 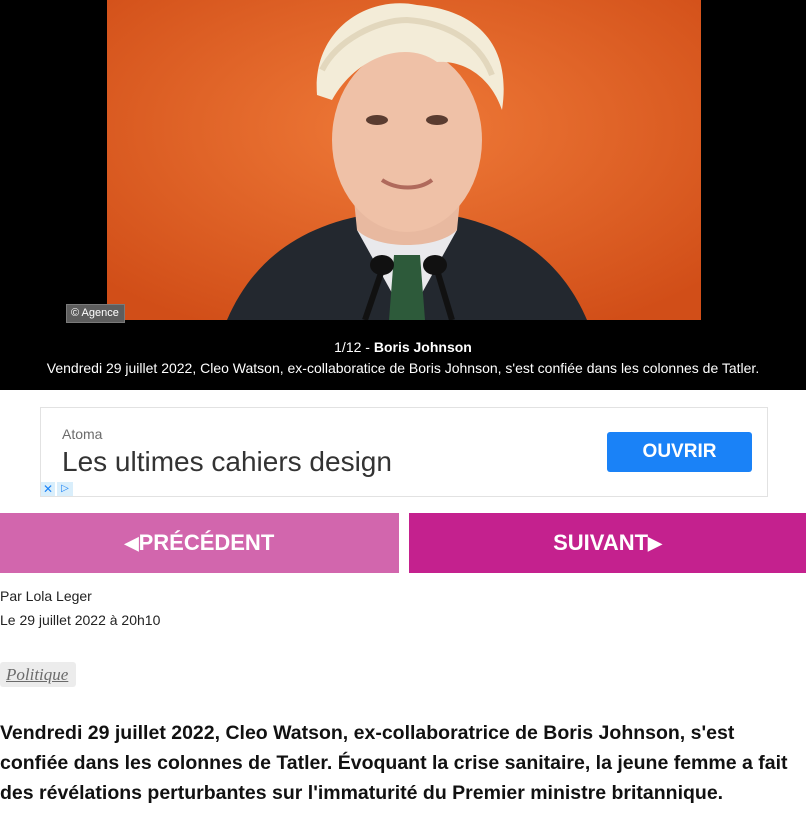 What do you see at coordinates (601, 542) in the screenshot?
I see `next-label: SUIVANT` at bounding box center [601, 542].